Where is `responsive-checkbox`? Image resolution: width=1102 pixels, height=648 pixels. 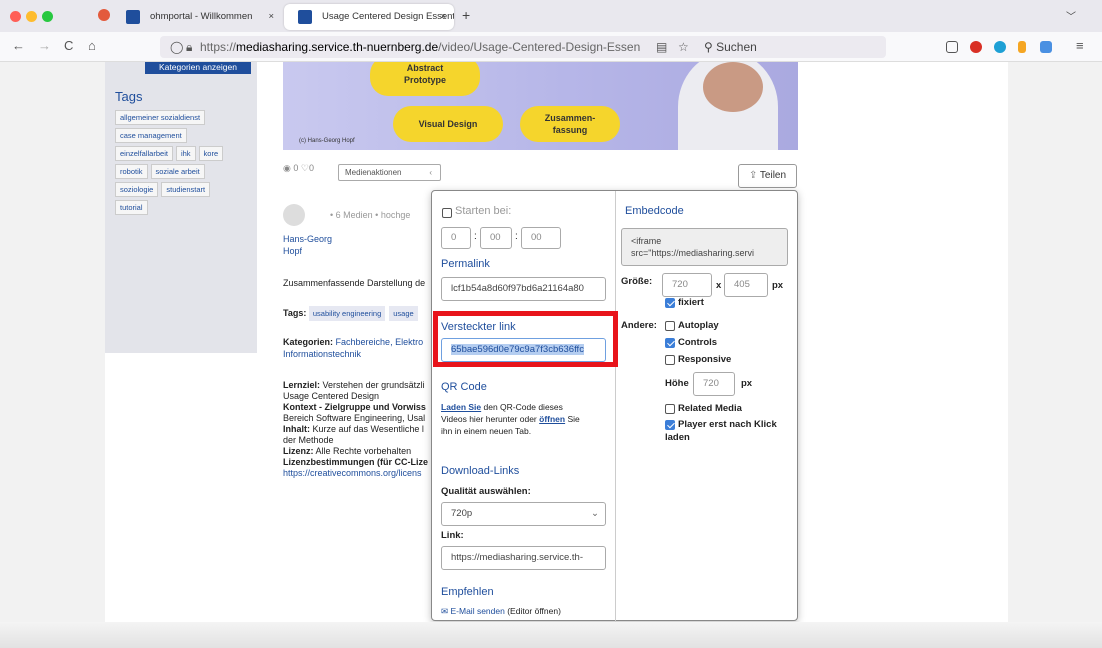 responsive-checkbox is located at coordinates (670, 360).